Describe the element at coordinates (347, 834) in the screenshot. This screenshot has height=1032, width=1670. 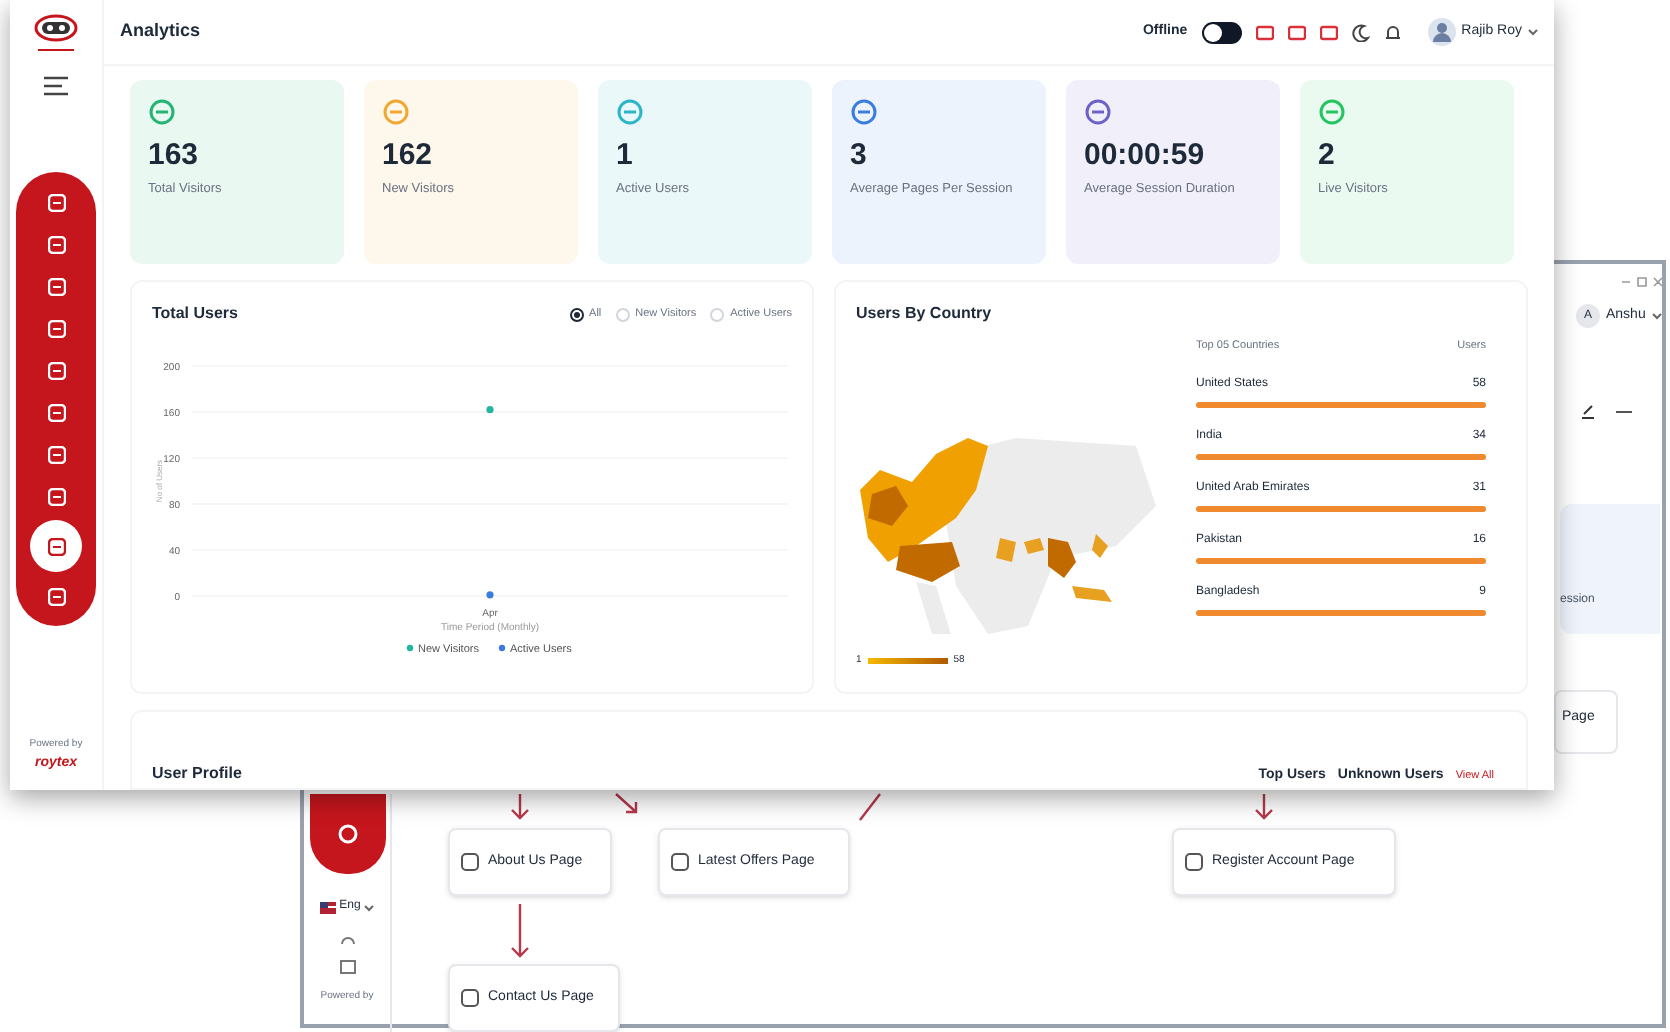
I see `nav-button` at that location.